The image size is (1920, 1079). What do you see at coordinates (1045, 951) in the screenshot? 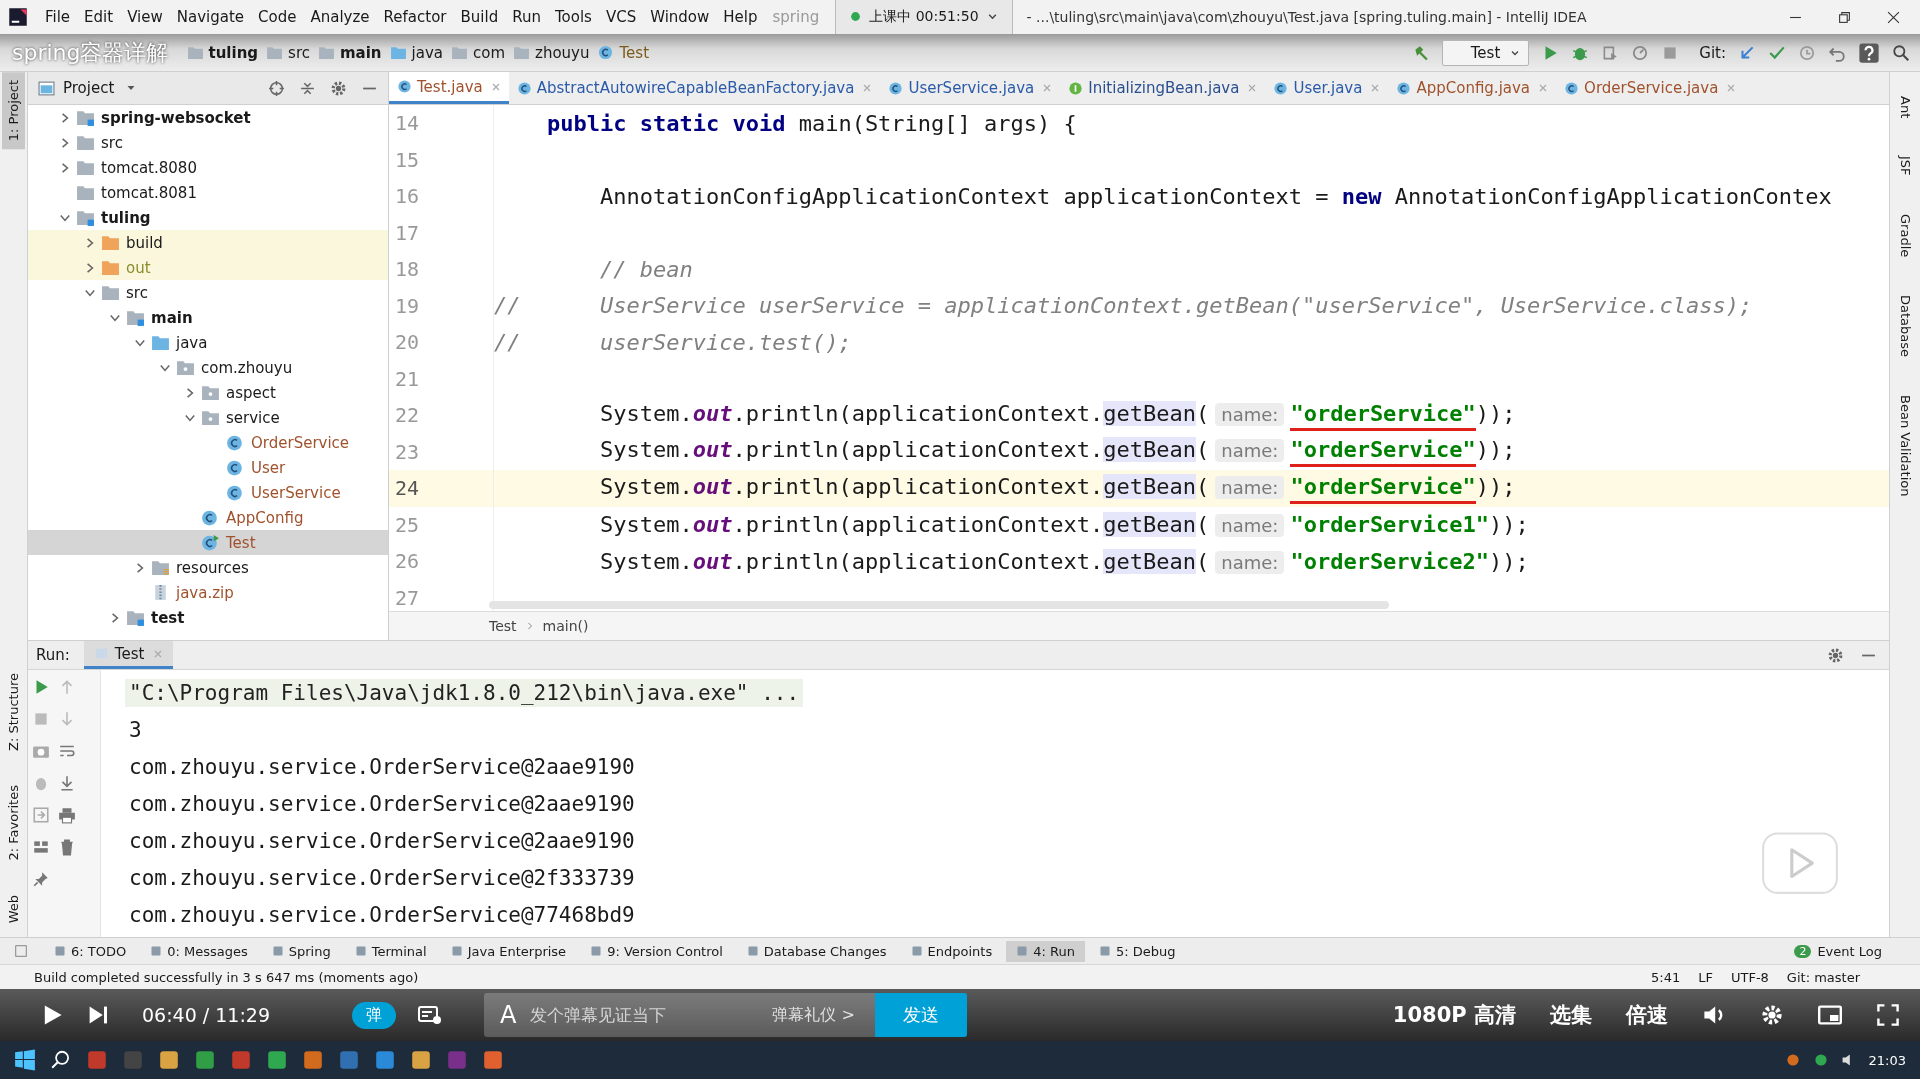
I see `tool-window-tab: 4: Run` at bounding box center [1045, 951].